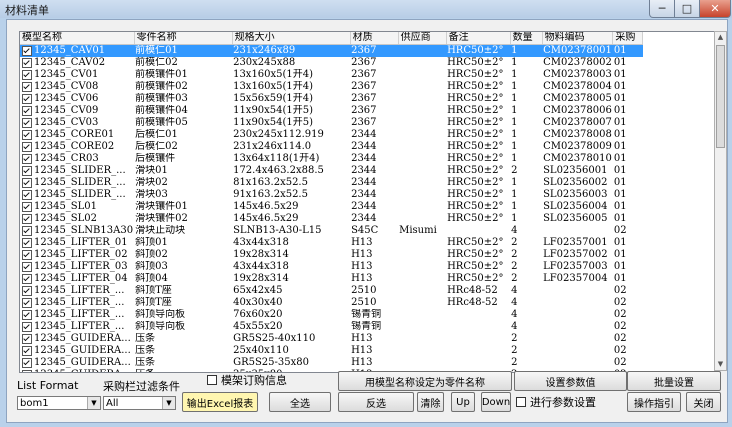 The height and width of the screenshot is (427, 732). Describe the element at coordinates (376, 402) in the screenshot. I see `invert-selection-button: 反选` at that location.